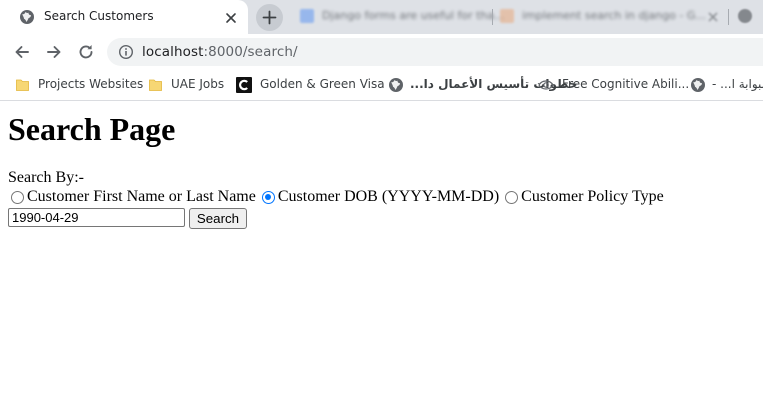 This screenshot has width=763, height=415. Describe the element at coordinates (268, 197) in the screenshot. I see `radio-dob` at that location.